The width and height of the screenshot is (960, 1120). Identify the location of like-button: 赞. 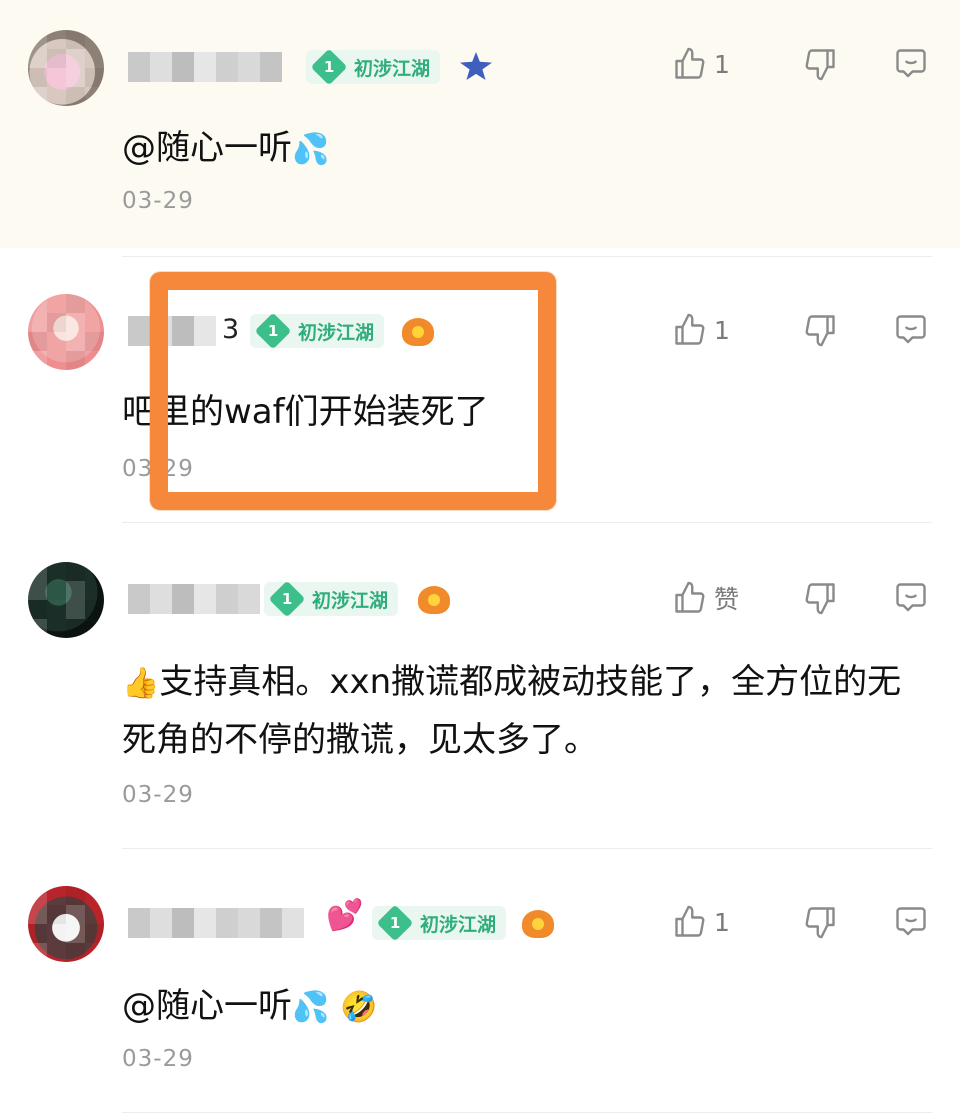
(737, 598).